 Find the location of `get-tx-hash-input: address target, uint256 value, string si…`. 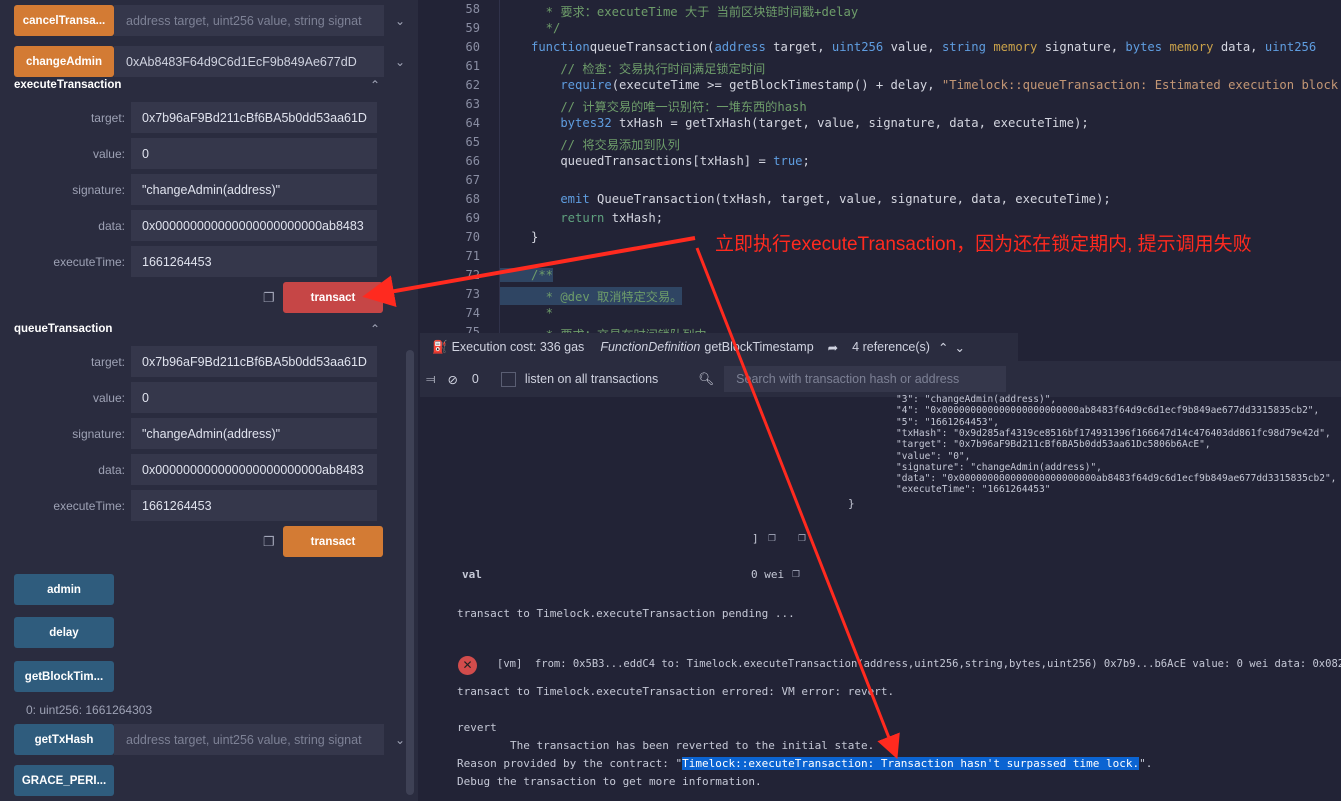

get-tx-hash-input: address target, uint256 value, string si… is located at coordinates (249, 739).